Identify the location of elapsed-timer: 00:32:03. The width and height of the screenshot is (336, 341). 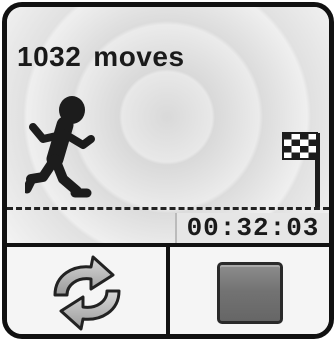
(252, 228).